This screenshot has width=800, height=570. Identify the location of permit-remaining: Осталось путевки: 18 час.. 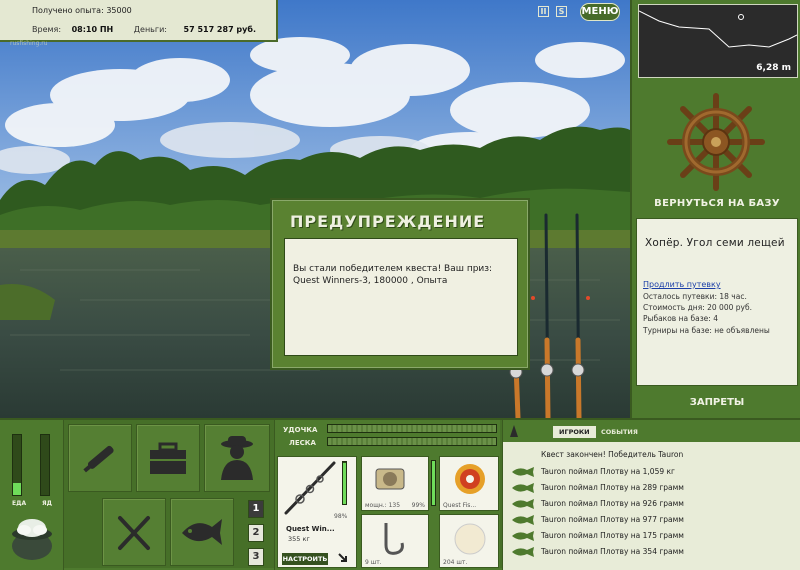
(695, 296).